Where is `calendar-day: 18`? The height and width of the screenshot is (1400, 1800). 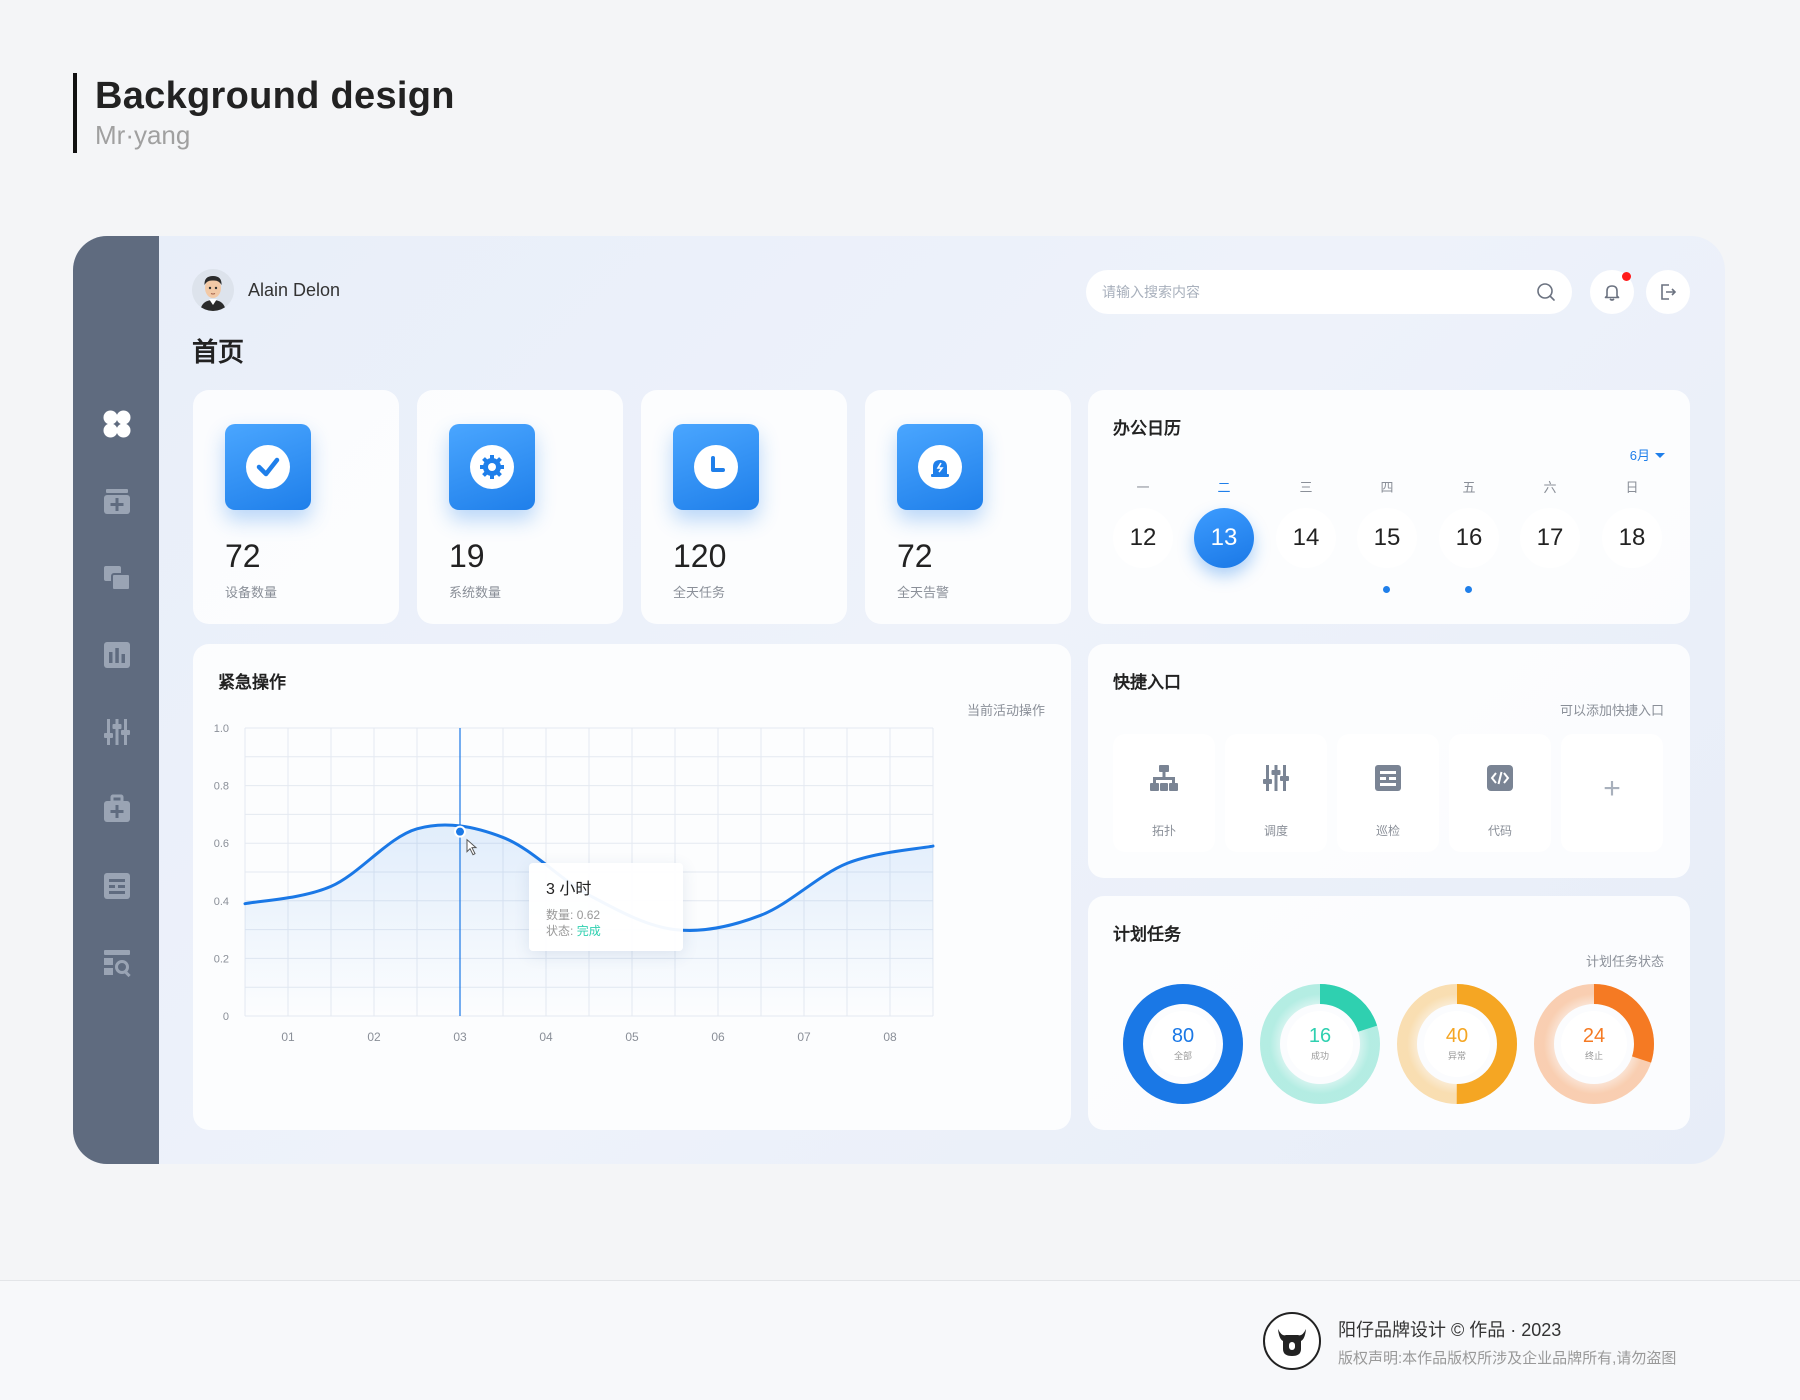
calendar-day: 18 is located at coordinates (1632, 538).